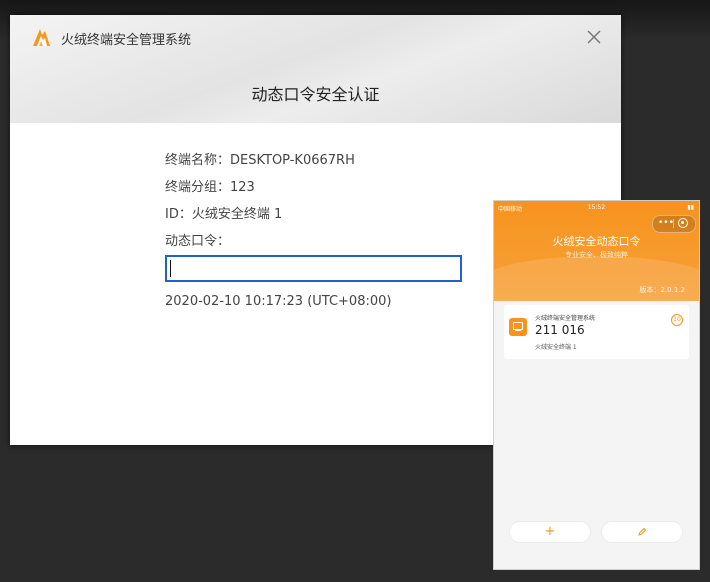 The width and height of the screenshot is (710, 582). I want to click on token-card: 火绒终端安全管理系统 211 016 火绒安全终端 1 10, so click(596, 332).